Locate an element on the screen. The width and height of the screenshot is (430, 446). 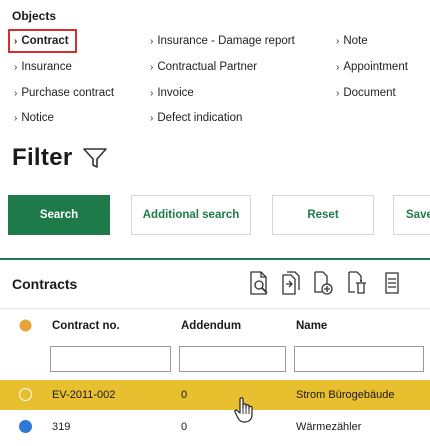
cell-contract-no: 319 is located at coordinates (61, 427).